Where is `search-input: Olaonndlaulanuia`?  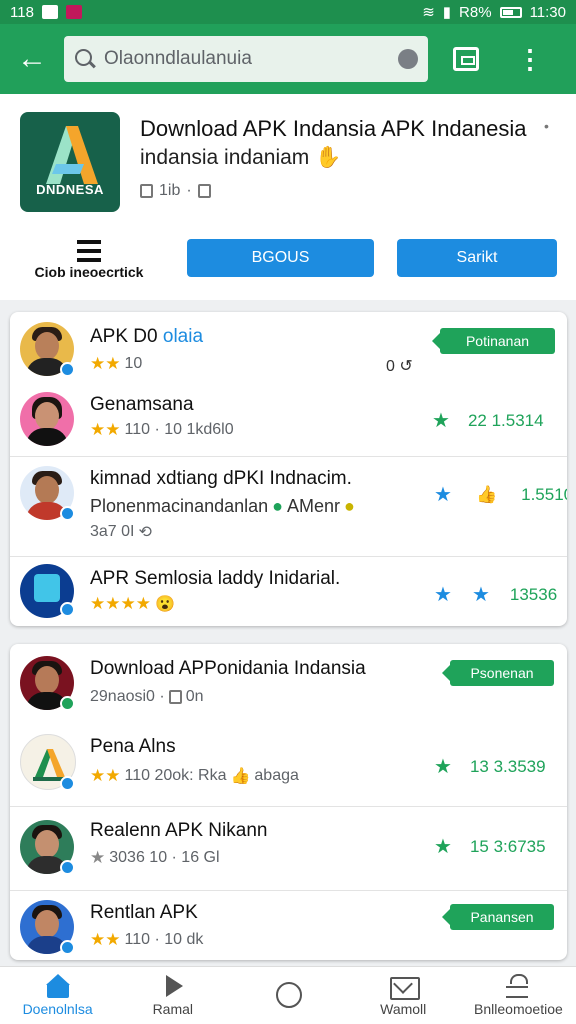
search-input: Olaonndlaulanuia is located at coordinates (246, 59).